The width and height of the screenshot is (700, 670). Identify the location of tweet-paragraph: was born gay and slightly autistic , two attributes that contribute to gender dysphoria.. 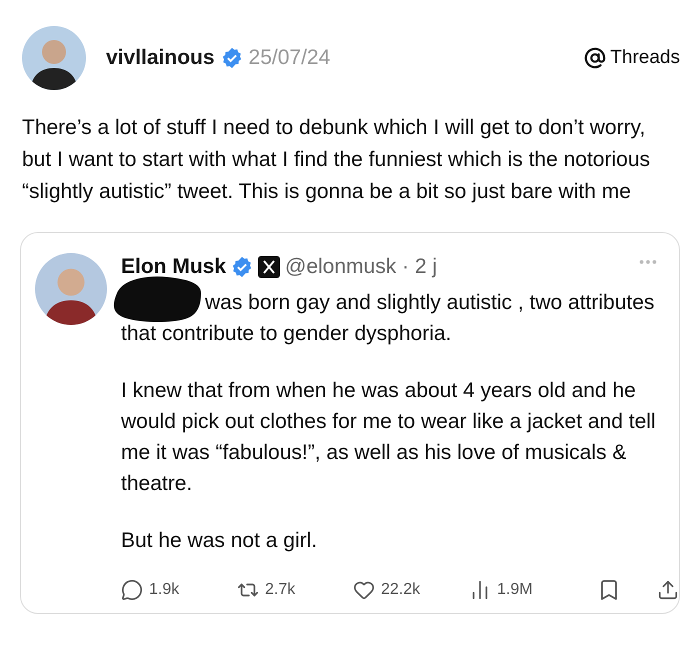
(388, 318).